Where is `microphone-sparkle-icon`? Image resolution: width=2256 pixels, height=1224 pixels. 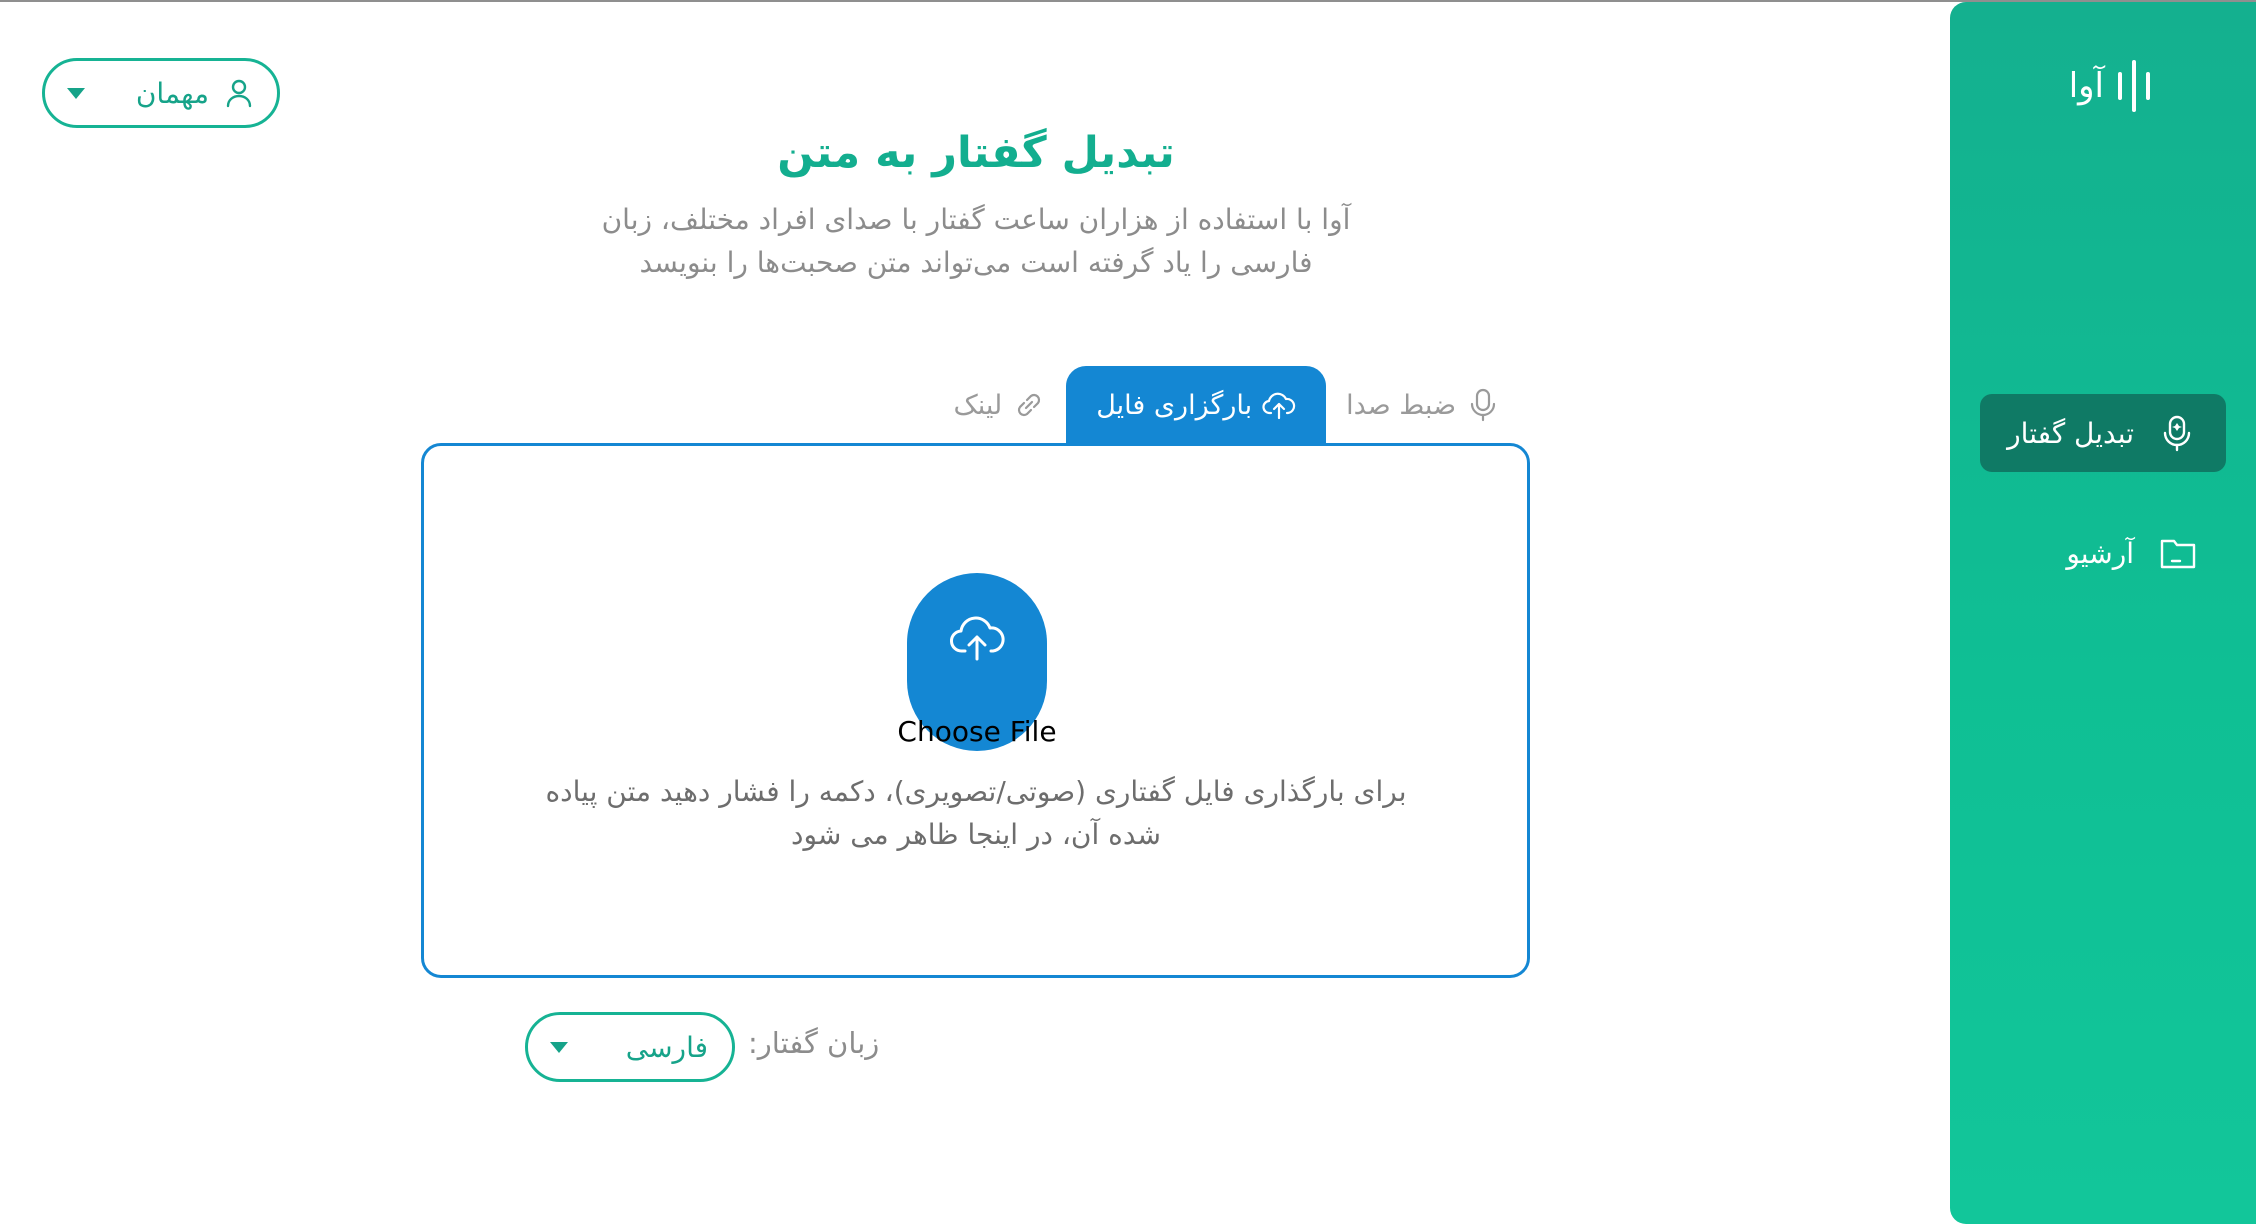 microphone-sparkle-icon is located at coordinates (2177, 433).